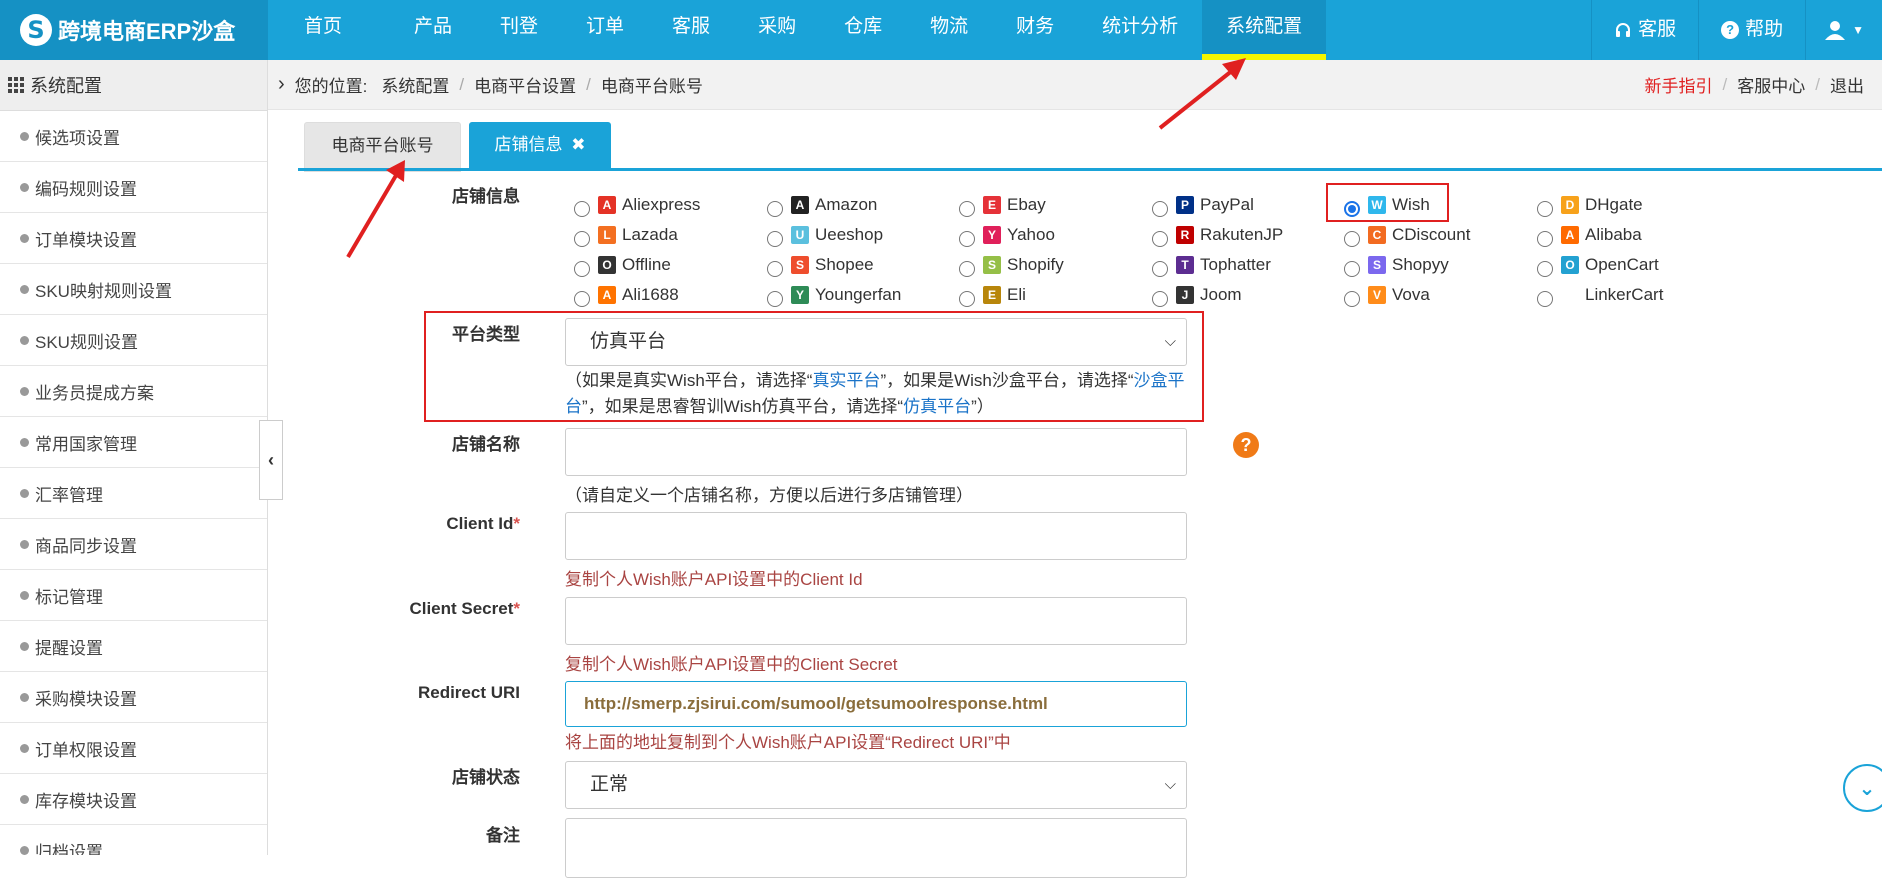 Image resolution: width=1882 pixels, height=878 pixels. What do you see at coordinates (876, 536) in the screenshot?
I see `client-id-input` at bounding box center [876, 536].